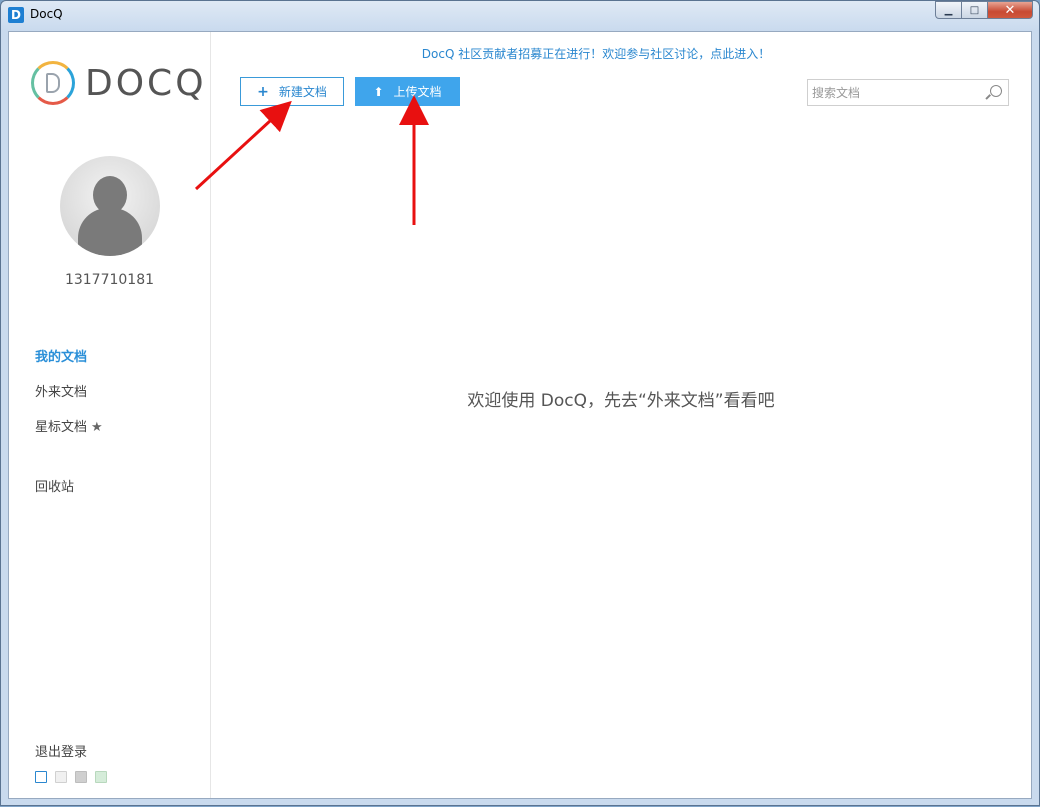 The height and width of the screenshot is (807, 1040). I want to click on window-controls: ▁ □ ✕, so click(984, 10).